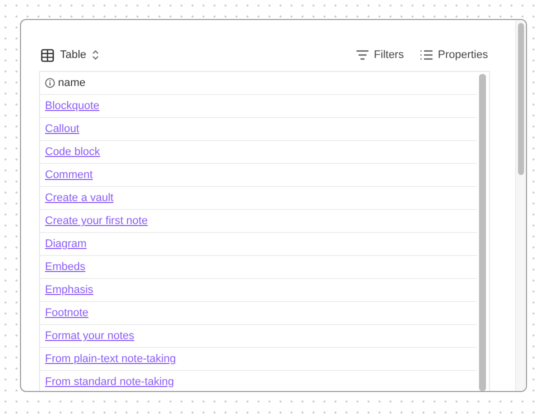 This screenshot has width=541, height=414. What do you see at coordinates (69, 290) in the screenshot?
I see `note-link: Emphasis` at bounding box center [69, 290].